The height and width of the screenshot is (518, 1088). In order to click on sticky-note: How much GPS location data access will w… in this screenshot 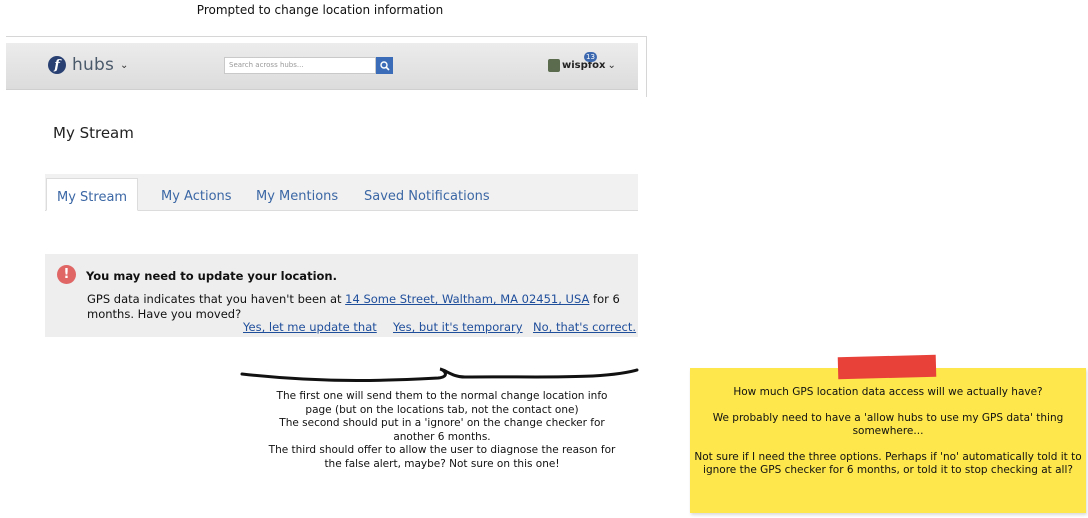, I will do `click(888, 440)`.